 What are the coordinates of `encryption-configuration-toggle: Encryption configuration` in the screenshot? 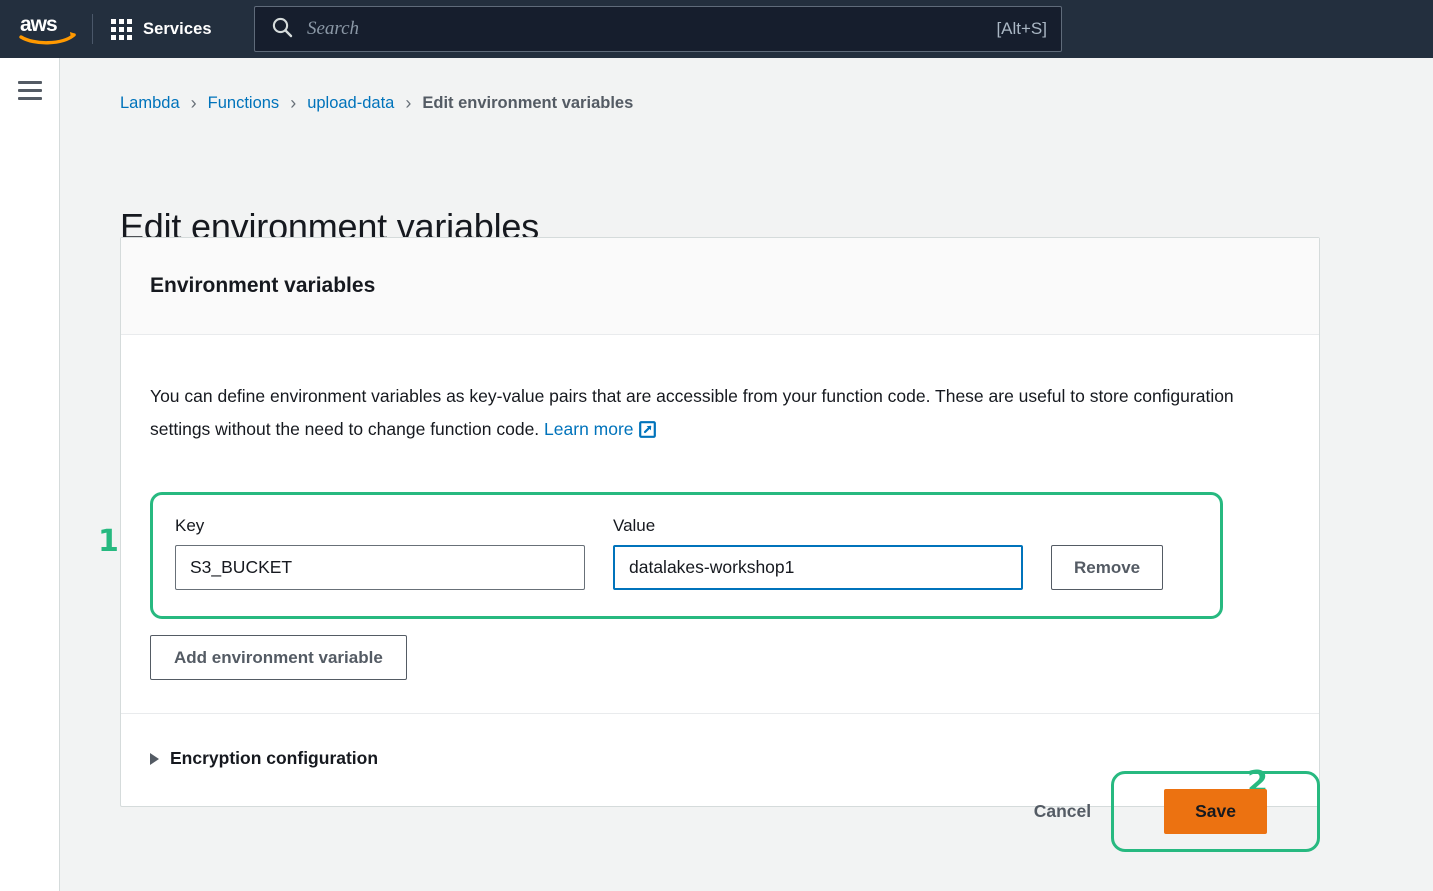 It's located at (264, 758).